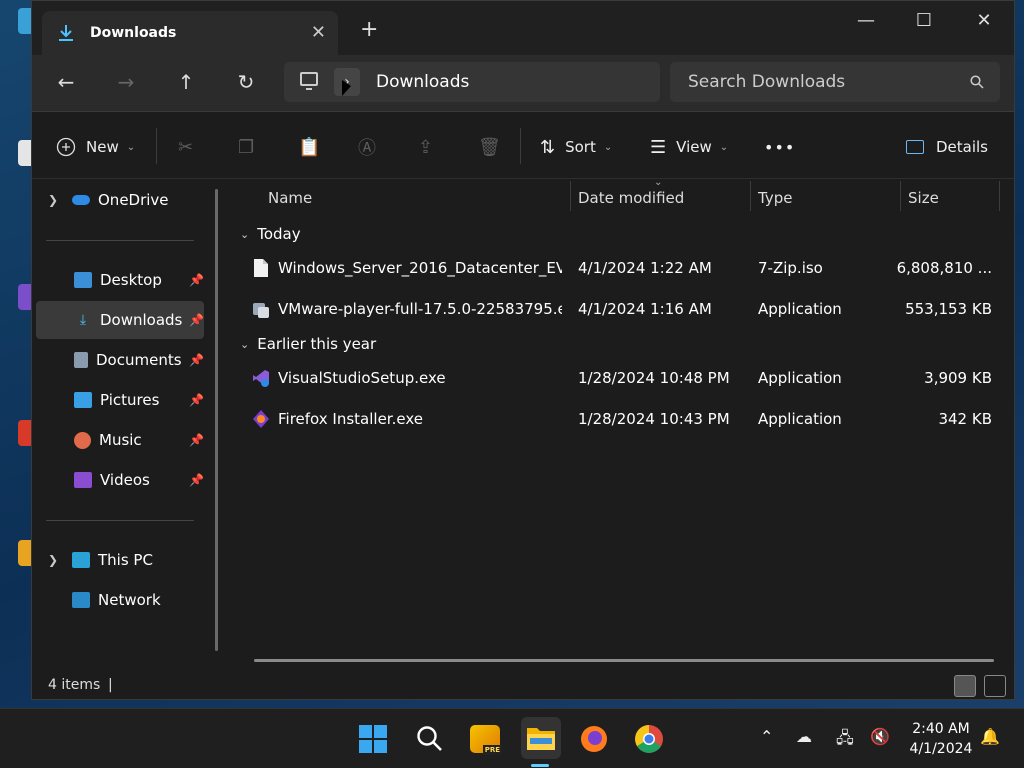  Describe the element at coordinates (947, 147) in the screenshot. I see `details-button: Details` at that location.